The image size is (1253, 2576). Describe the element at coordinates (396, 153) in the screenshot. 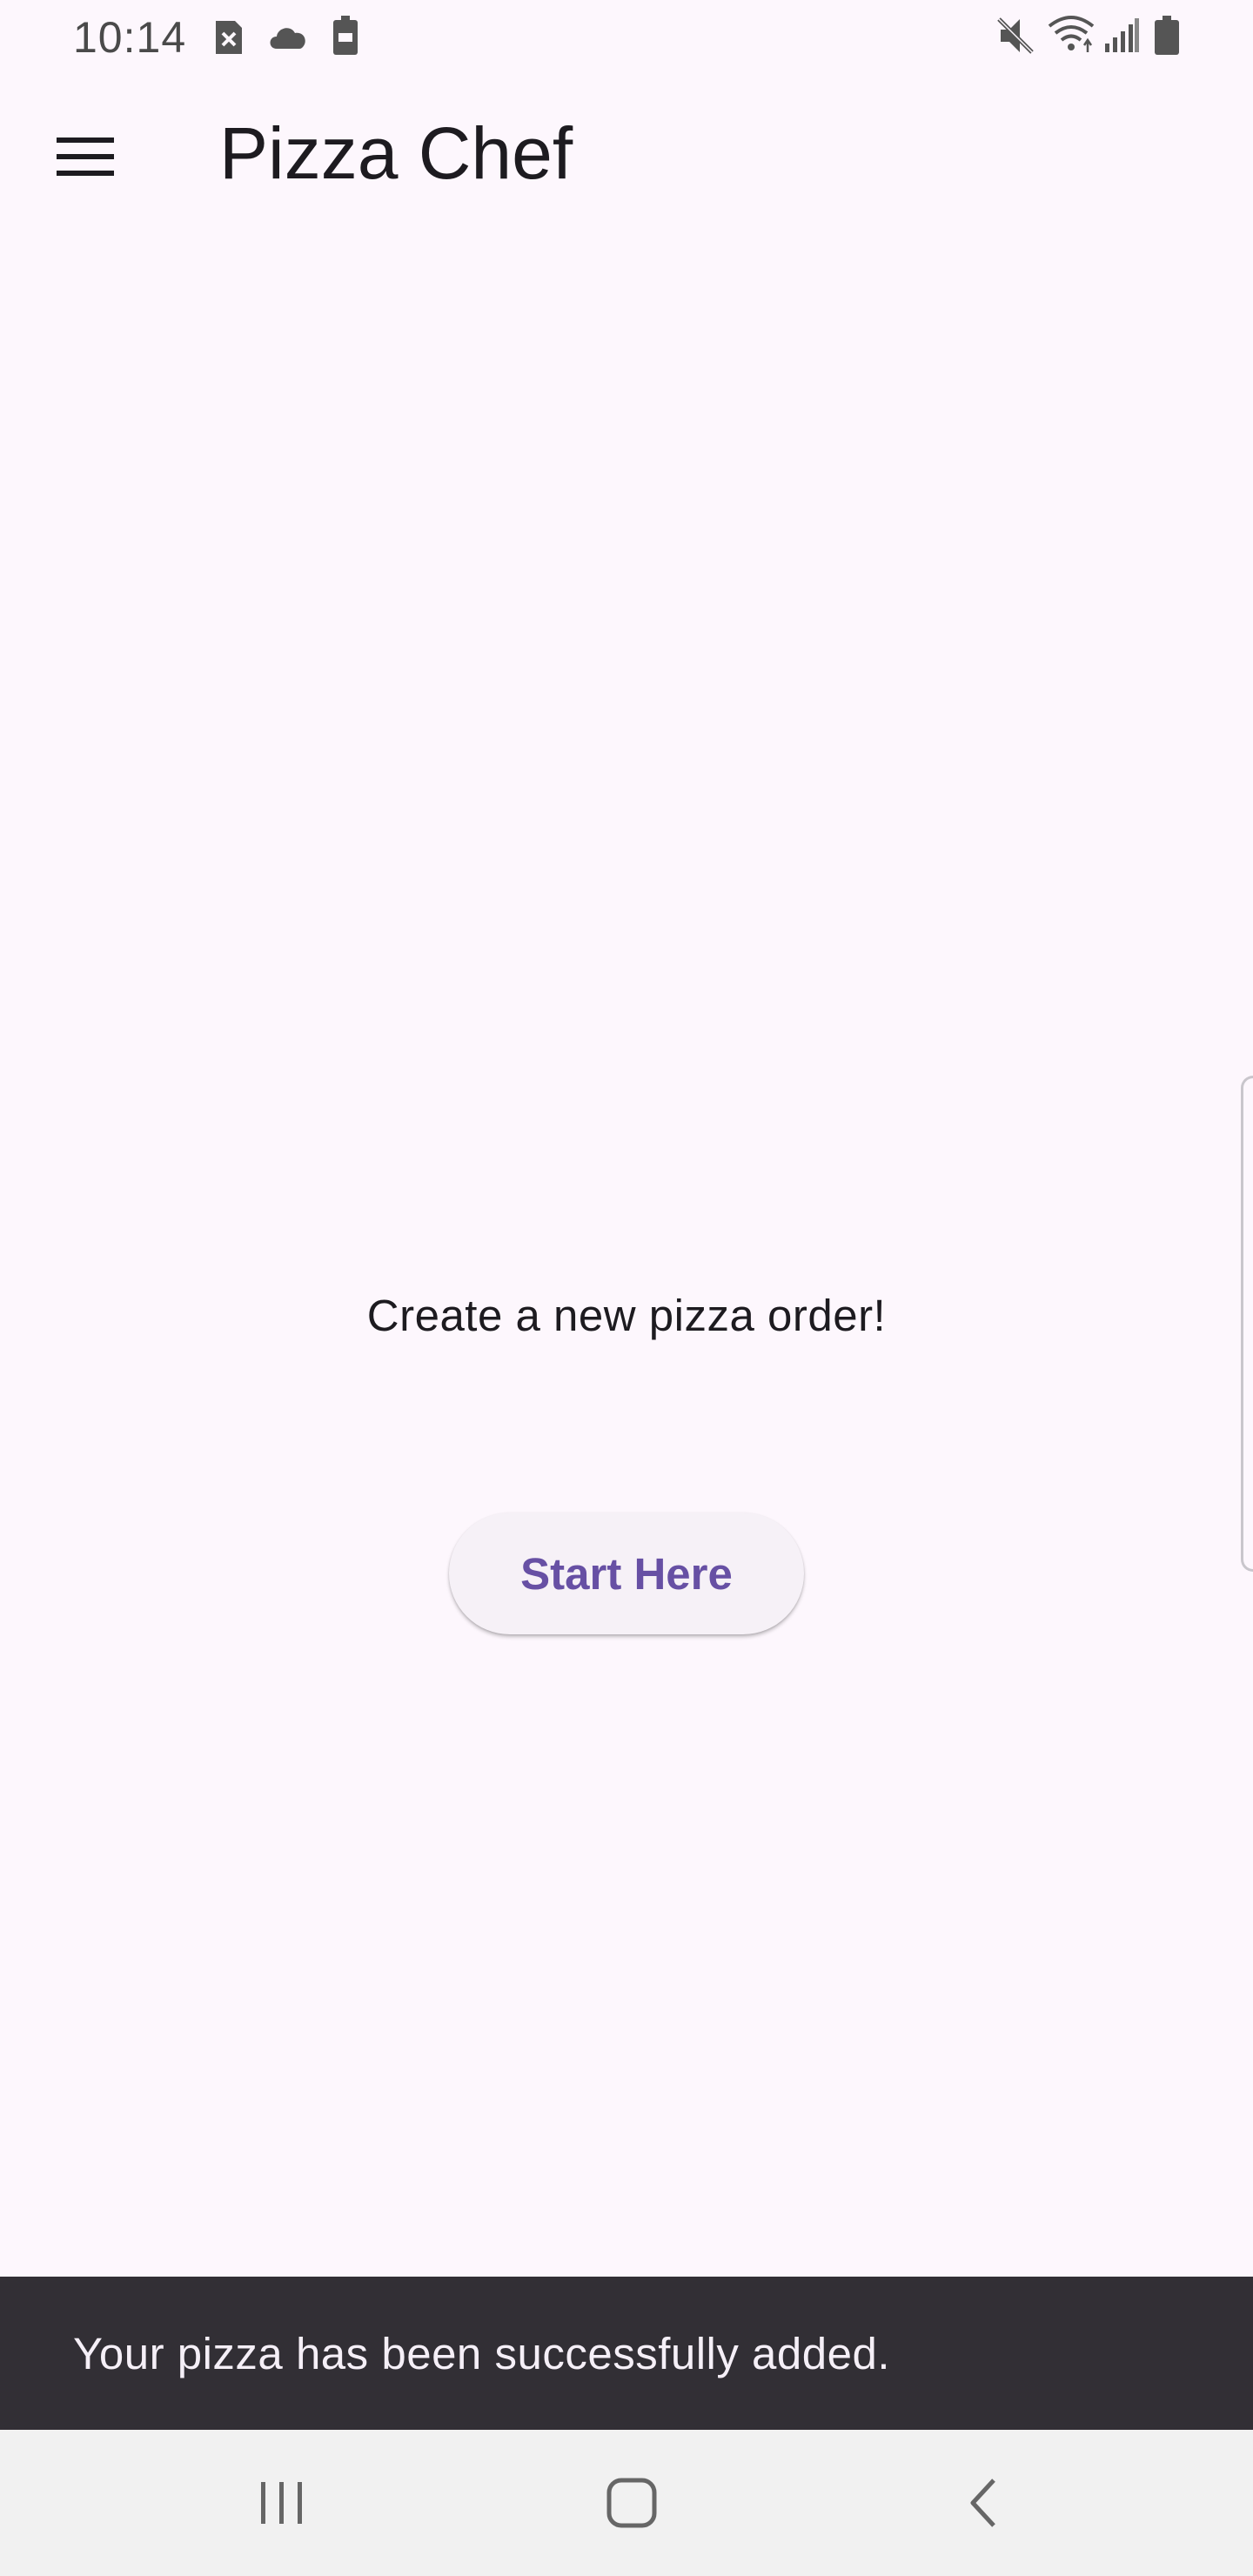

I see `page-title: Pizza Chef` at that location.